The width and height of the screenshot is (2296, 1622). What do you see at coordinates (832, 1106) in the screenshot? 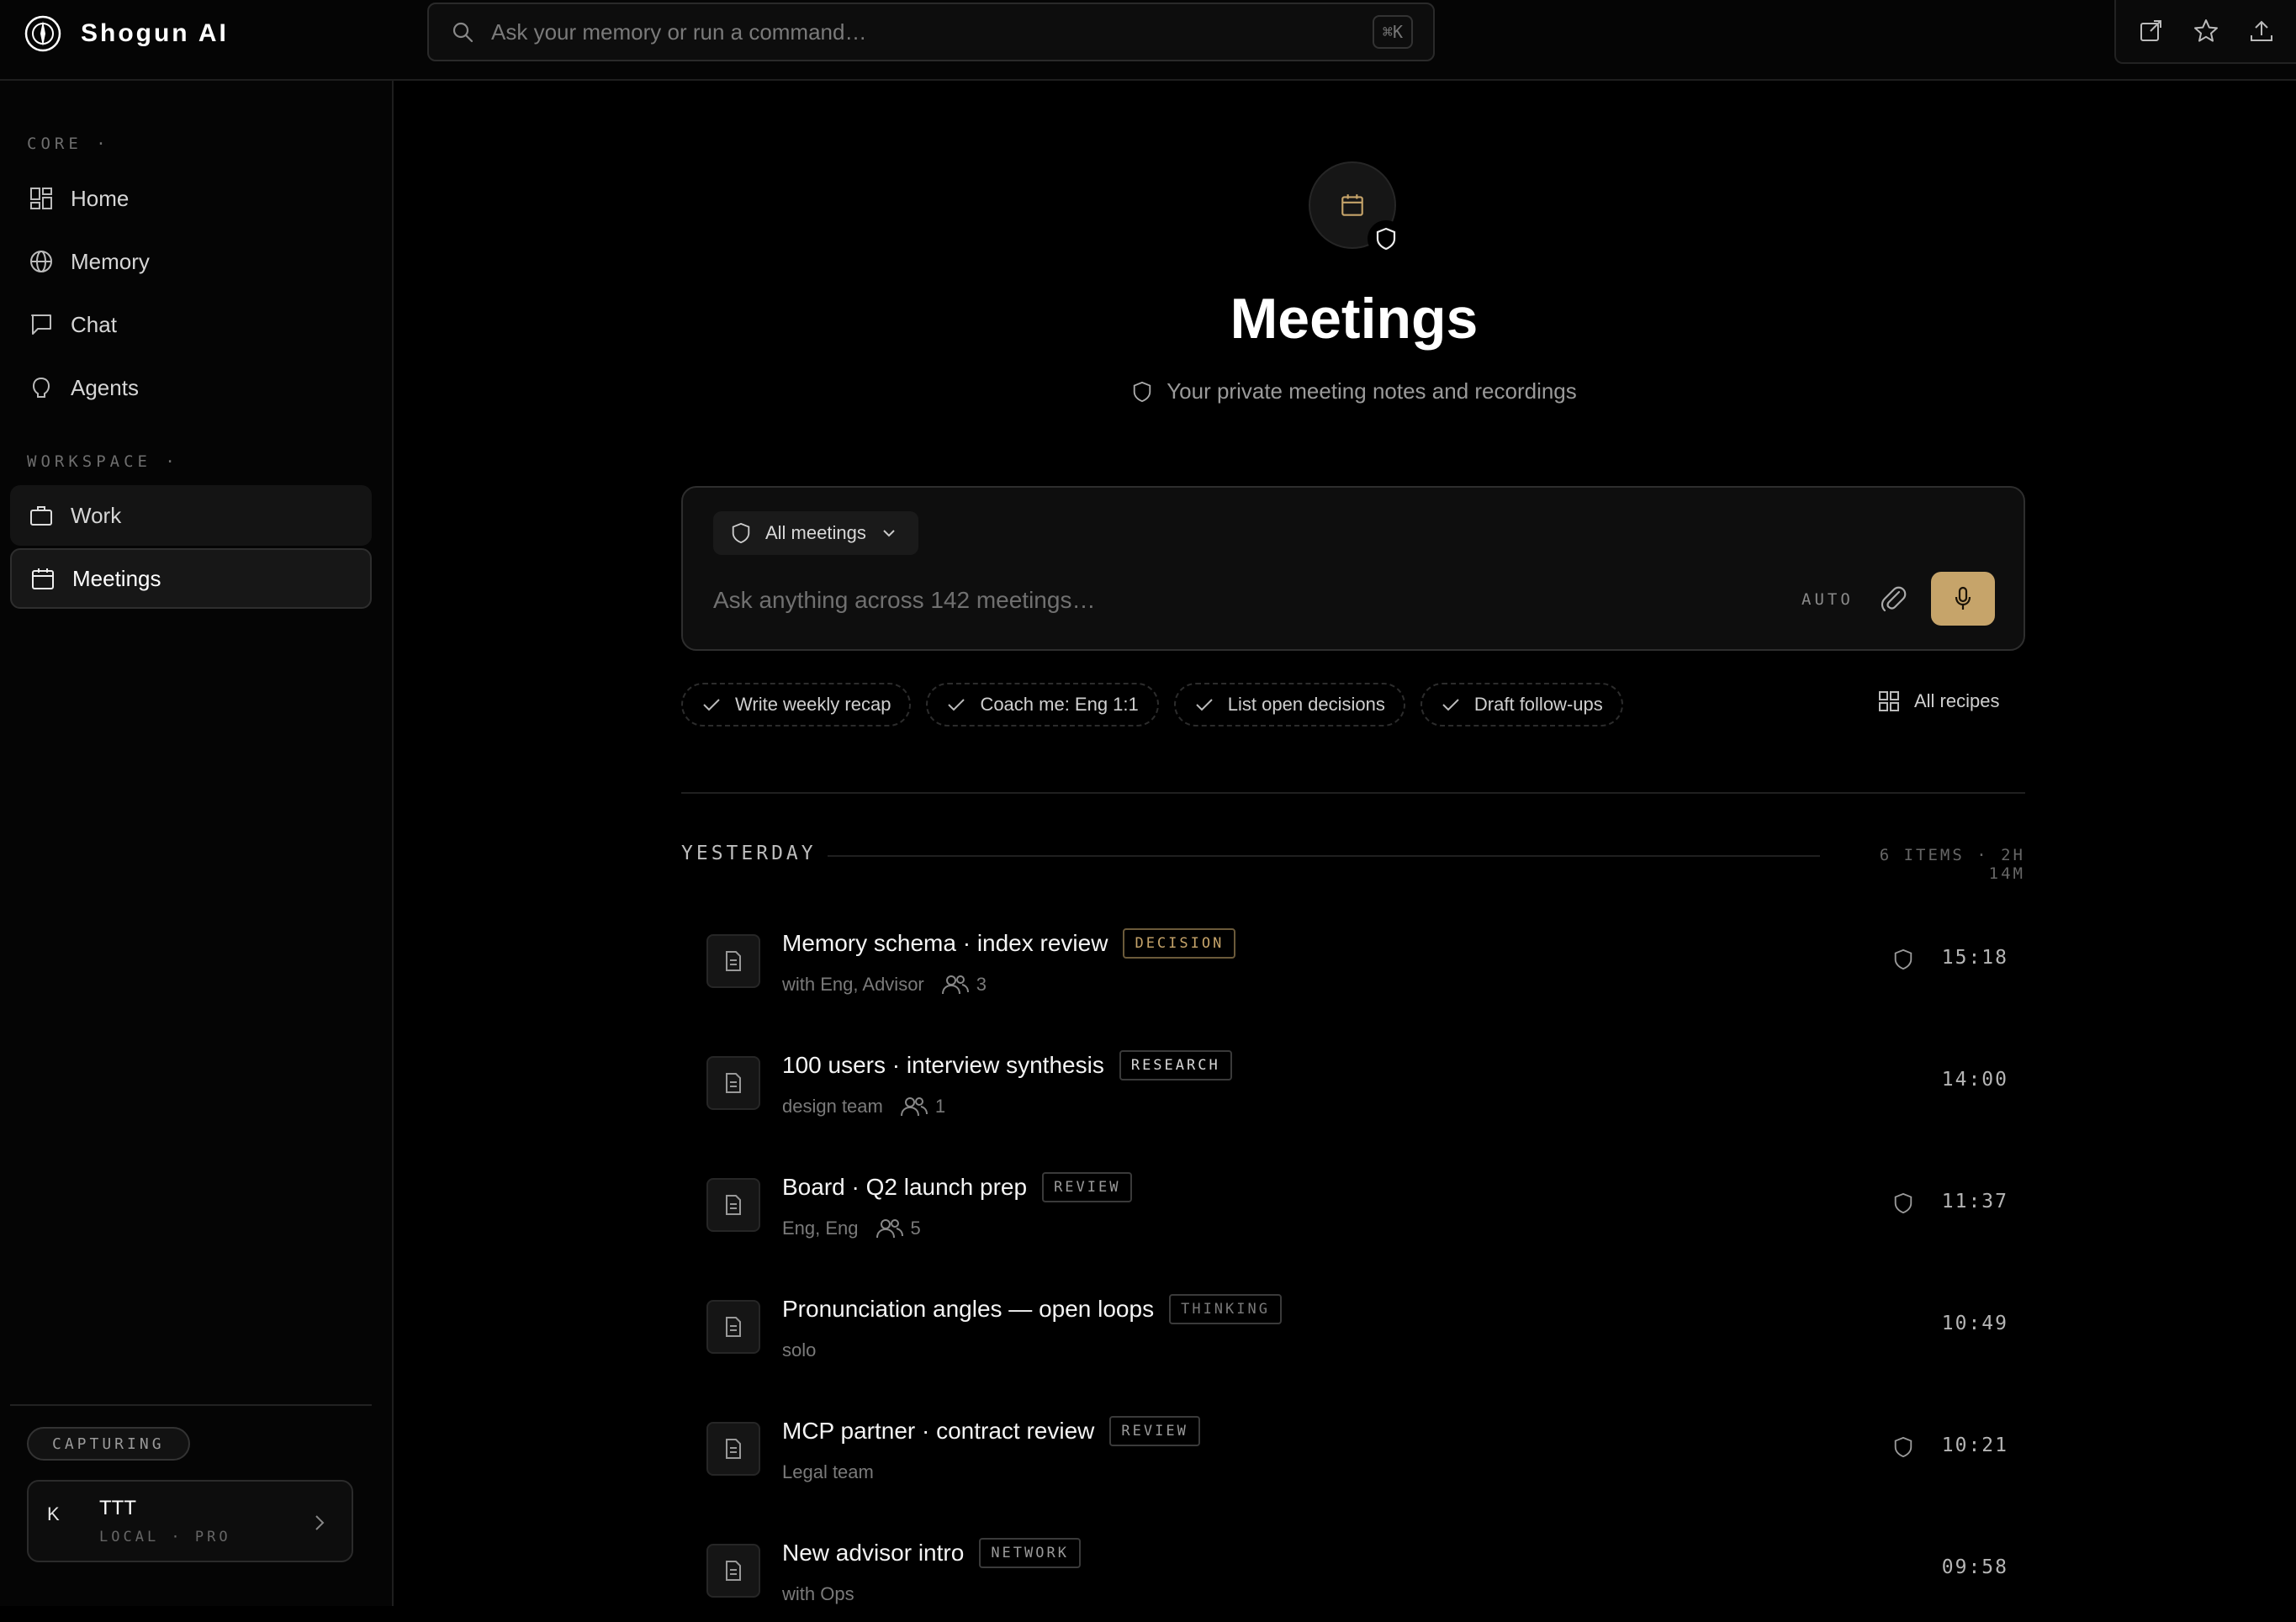
I see `meeting-participants: design team` at bounding box center [832, 1106].